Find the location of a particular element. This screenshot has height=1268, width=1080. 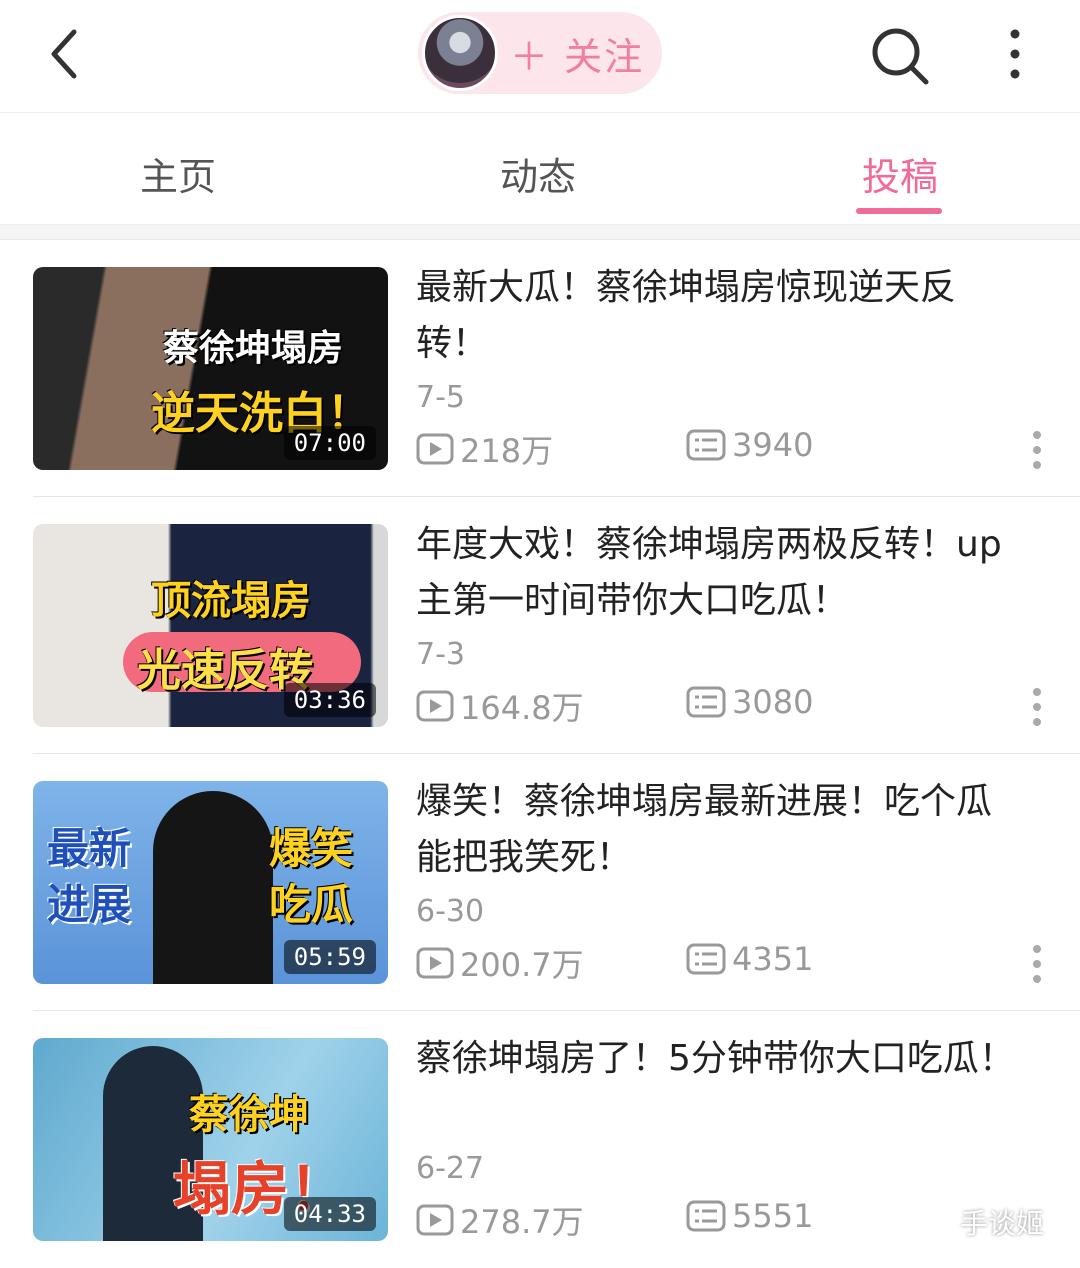

view-count-value: 164.8万 is located at coordinates (522, 708).